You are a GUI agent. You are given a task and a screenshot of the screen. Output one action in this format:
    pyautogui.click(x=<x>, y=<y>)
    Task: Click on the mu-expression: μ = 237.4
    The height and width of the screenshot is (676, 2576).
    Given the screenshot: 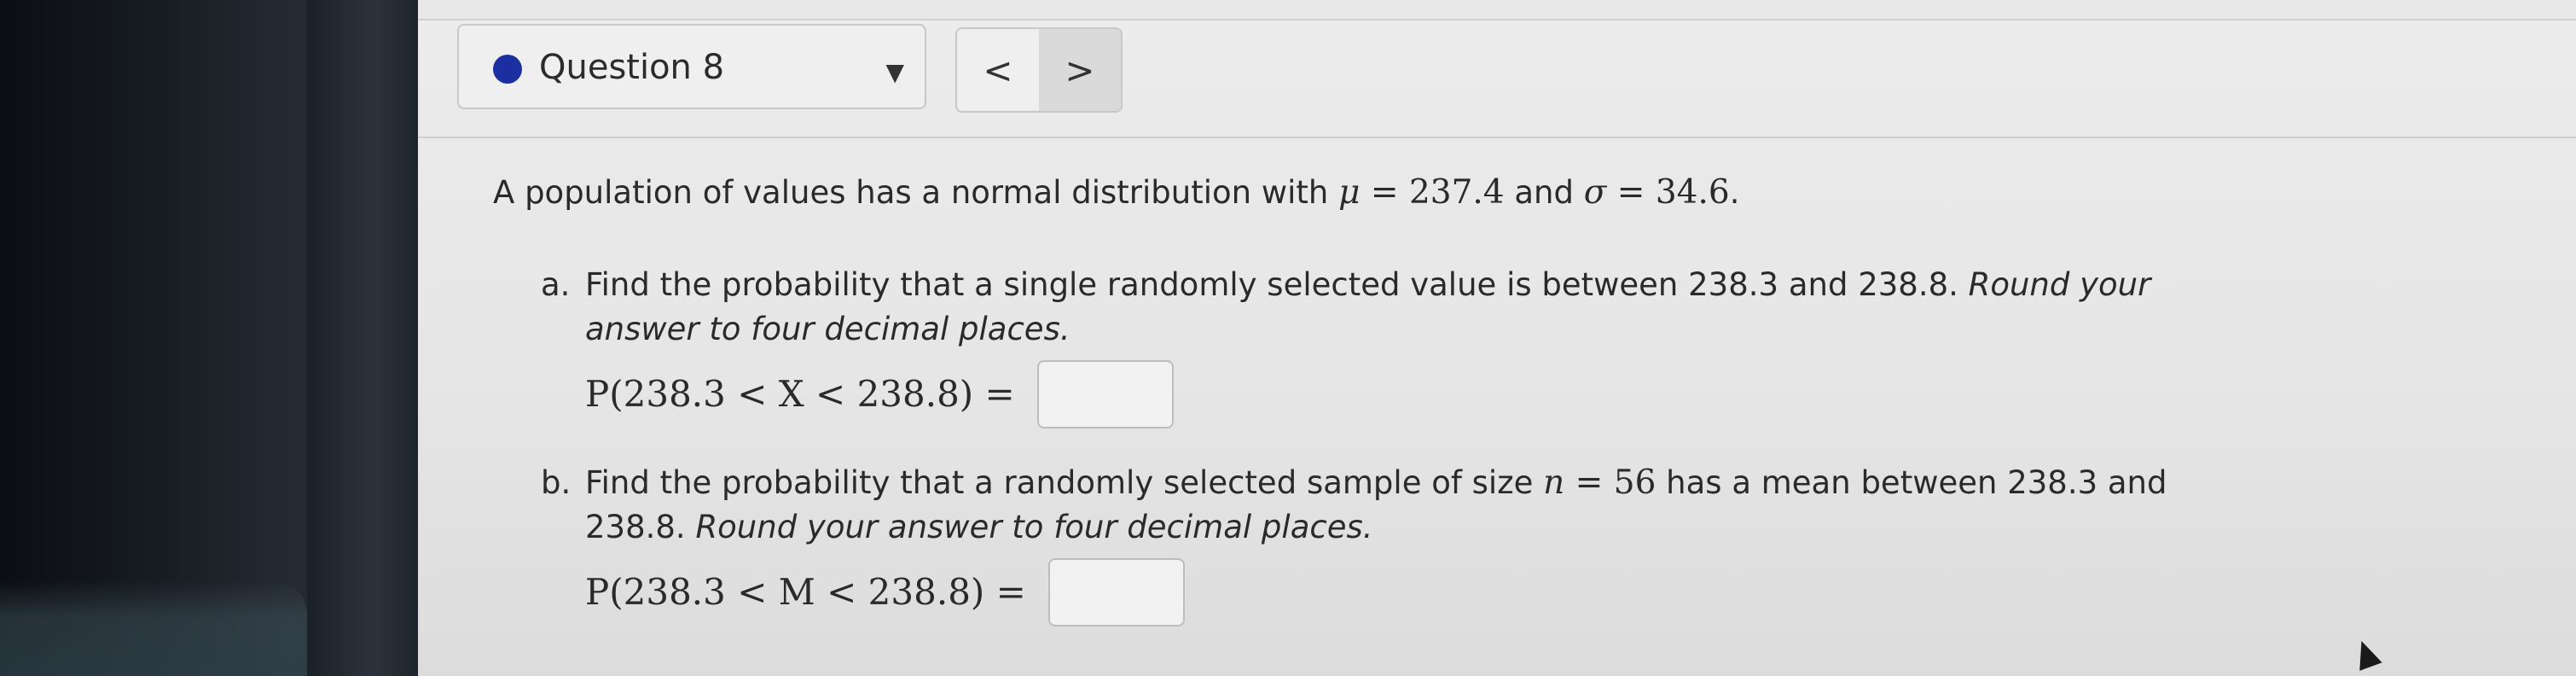 What is the action you would take?
    pyautogui.click(x=1421, y=192)
    